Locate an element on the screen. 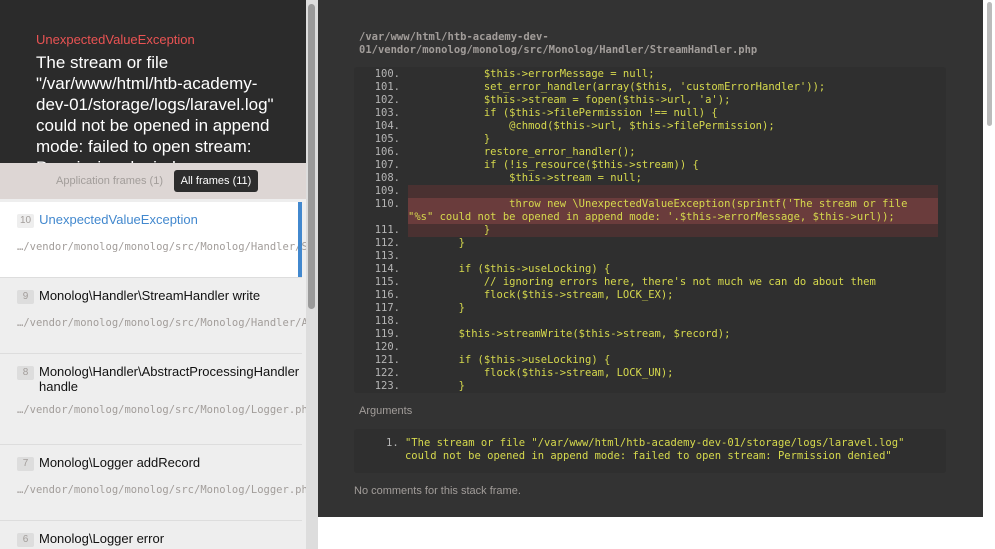  code-line: 100. $this->errorMessage = null; is located at coordinates (650, 74).